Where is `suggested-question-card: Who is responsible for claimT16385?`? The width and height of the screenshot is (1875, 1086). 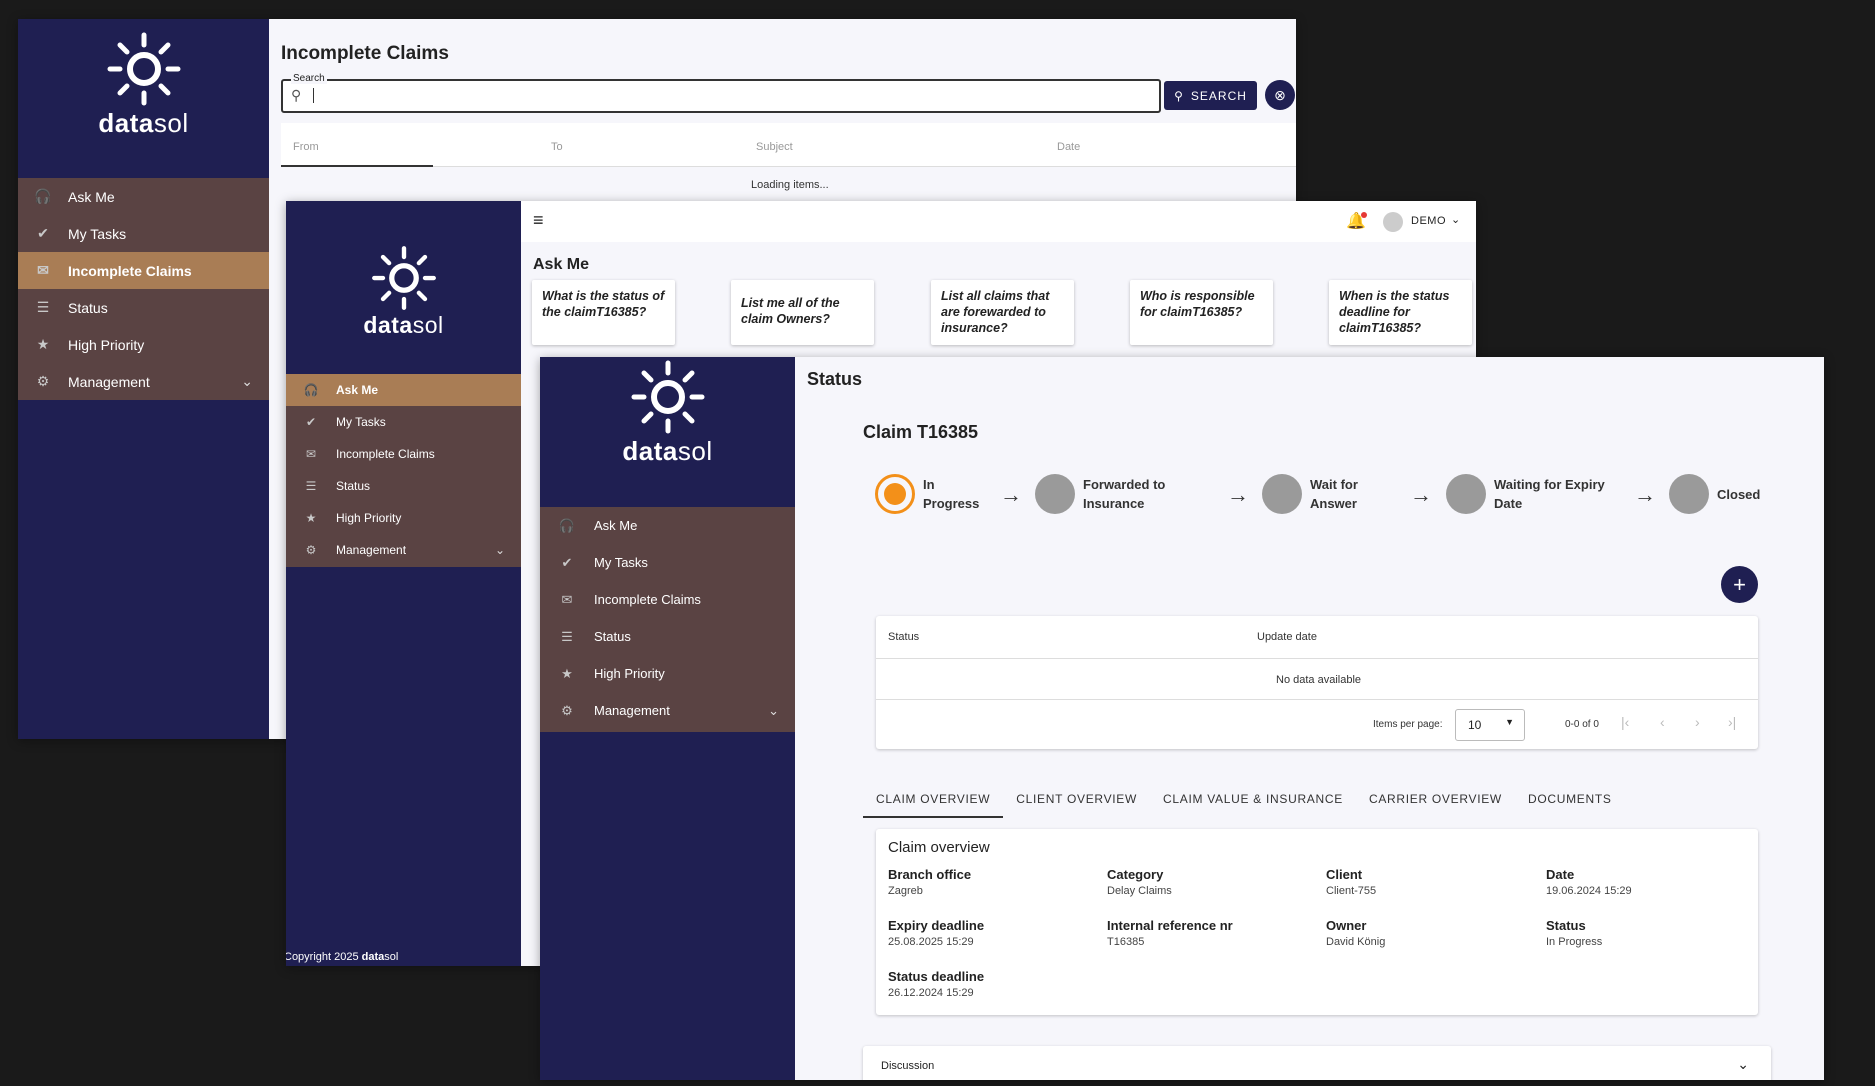
suggested-question-card: Who is responsible for claimT16385? is located at coordinates (1201, 312).